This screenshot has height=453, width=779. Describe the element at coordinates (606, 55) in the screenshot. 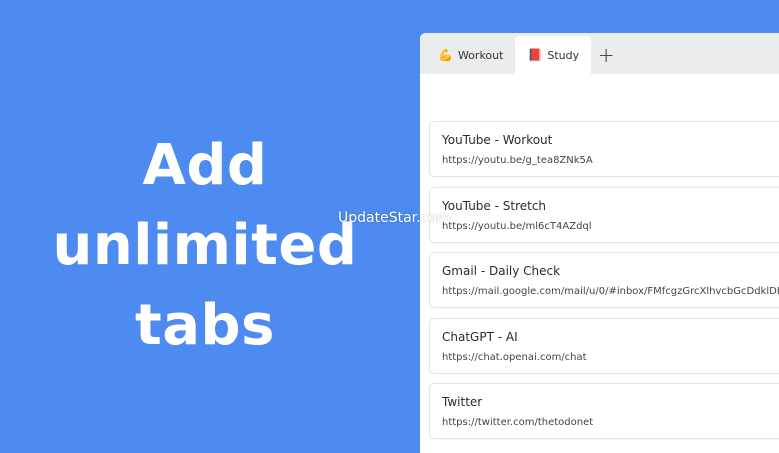

I see `add-tab-button: +` at that location.